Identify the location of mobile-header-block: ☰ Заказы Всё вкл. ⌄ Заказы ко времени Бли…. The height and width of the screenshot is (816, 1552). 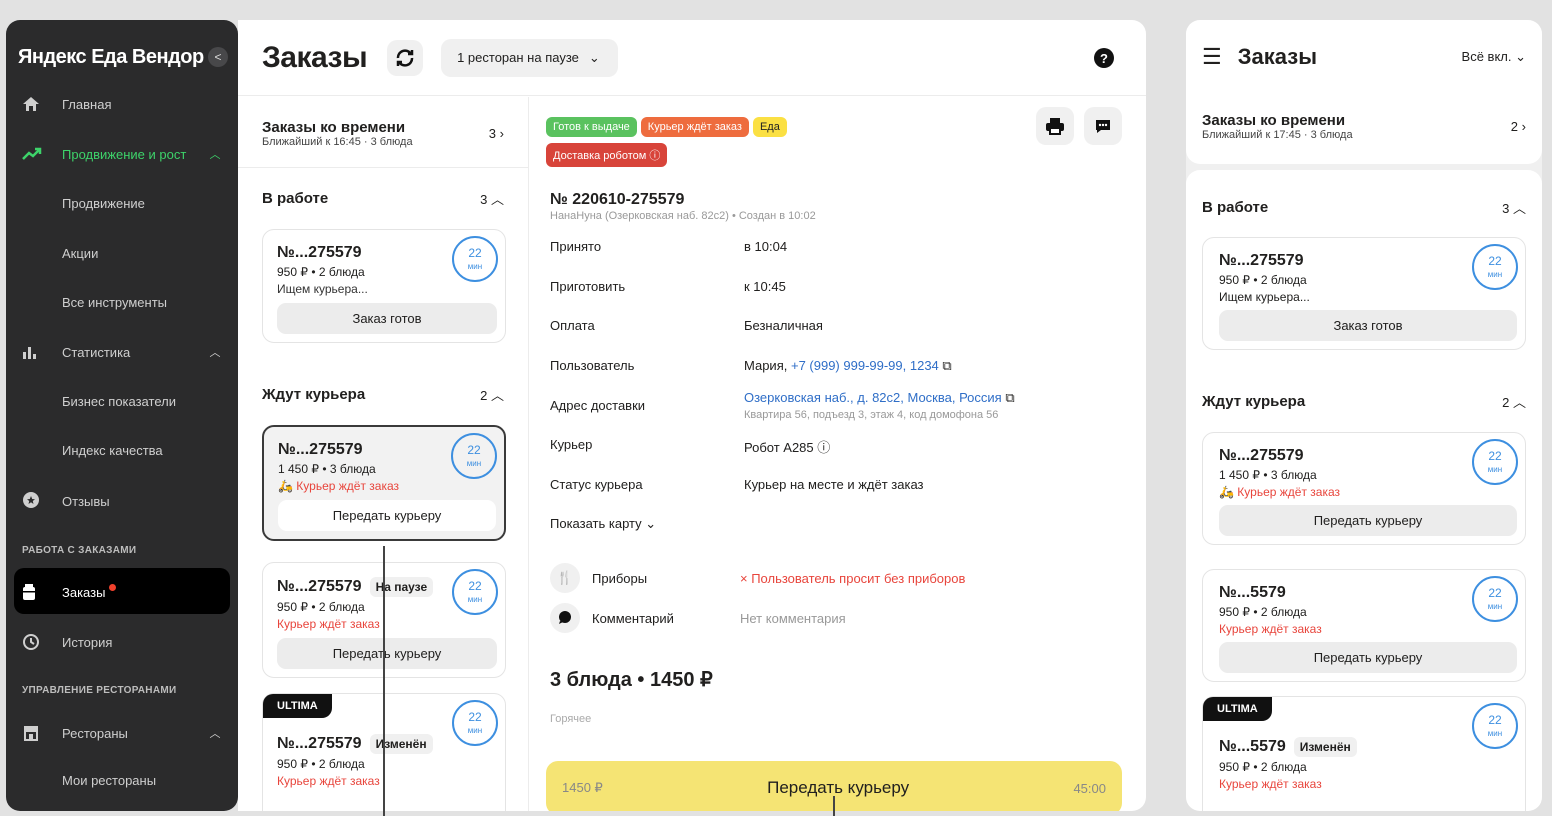
(1364, 92).